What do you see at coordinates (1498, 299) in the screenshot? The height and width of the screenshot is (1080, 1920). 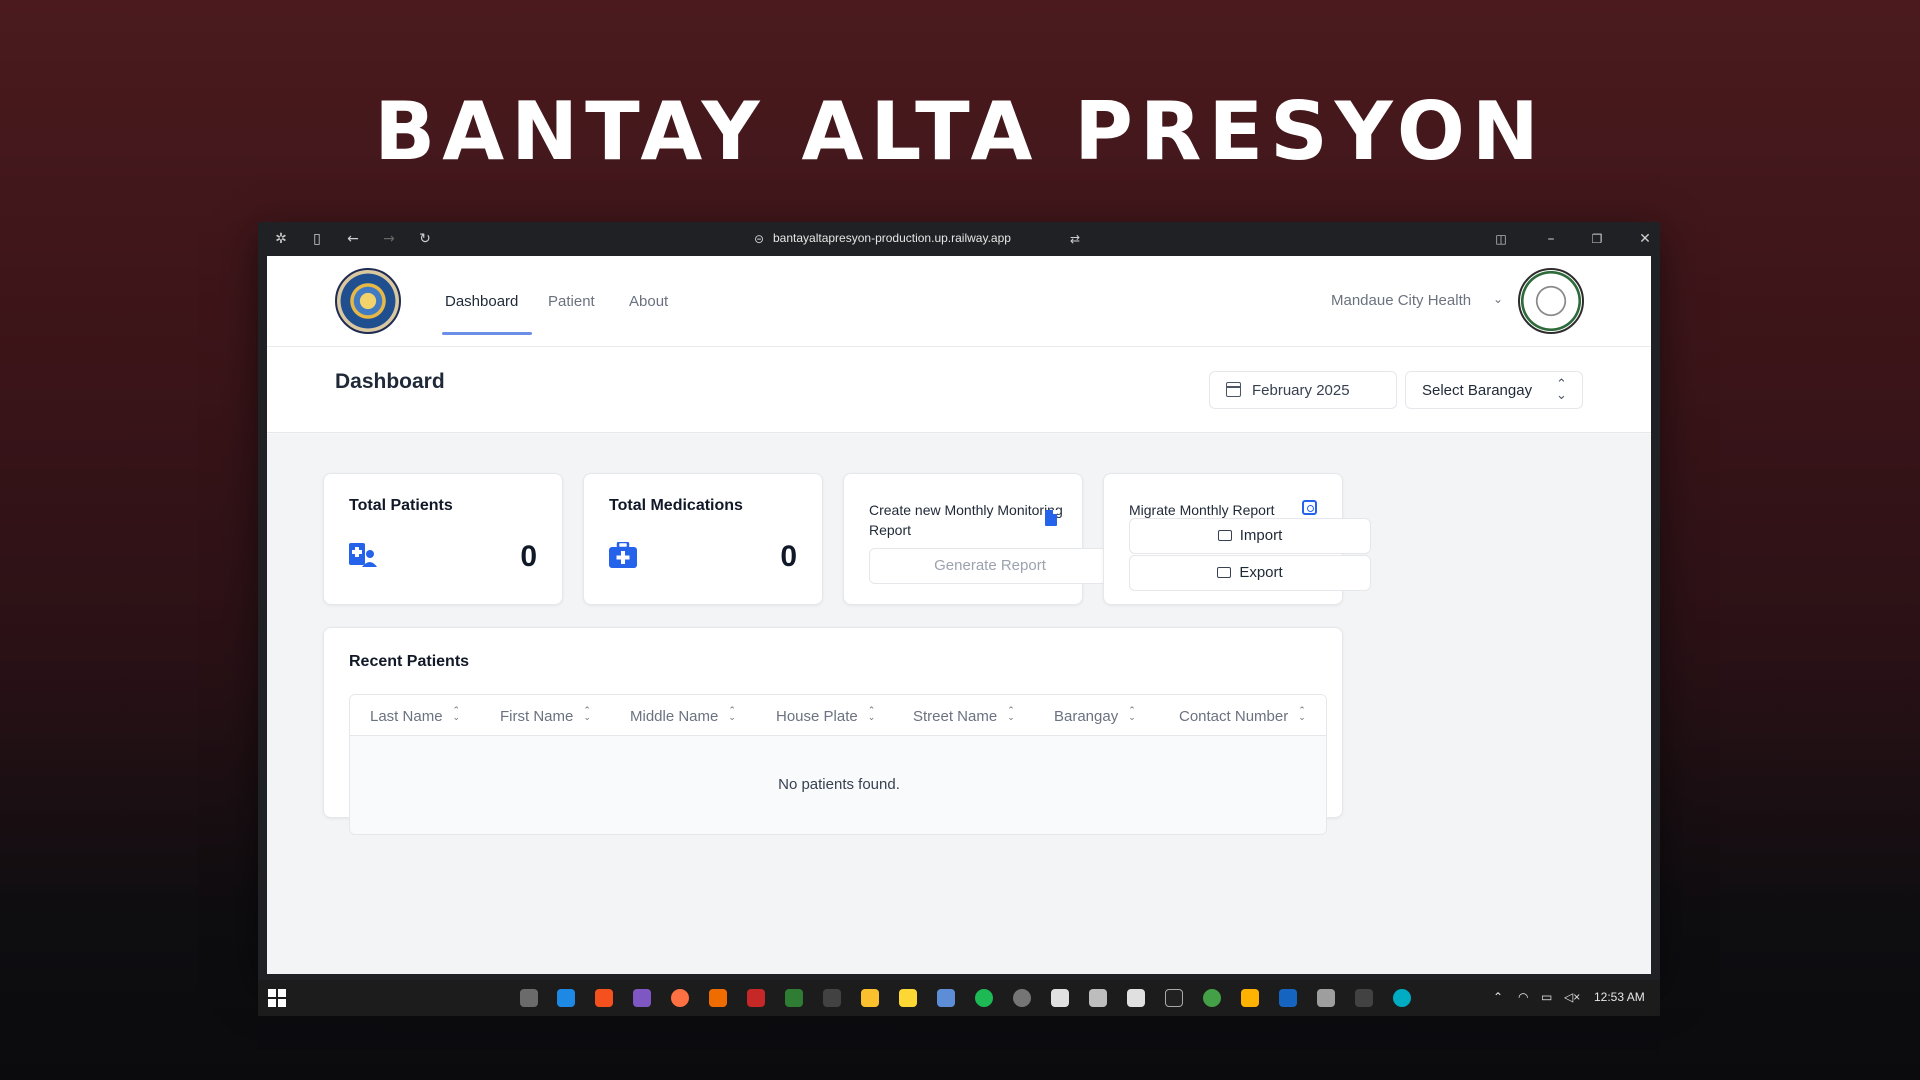 I see `chevron-down-icon: ⌄` at bounding box center [1498, 299].